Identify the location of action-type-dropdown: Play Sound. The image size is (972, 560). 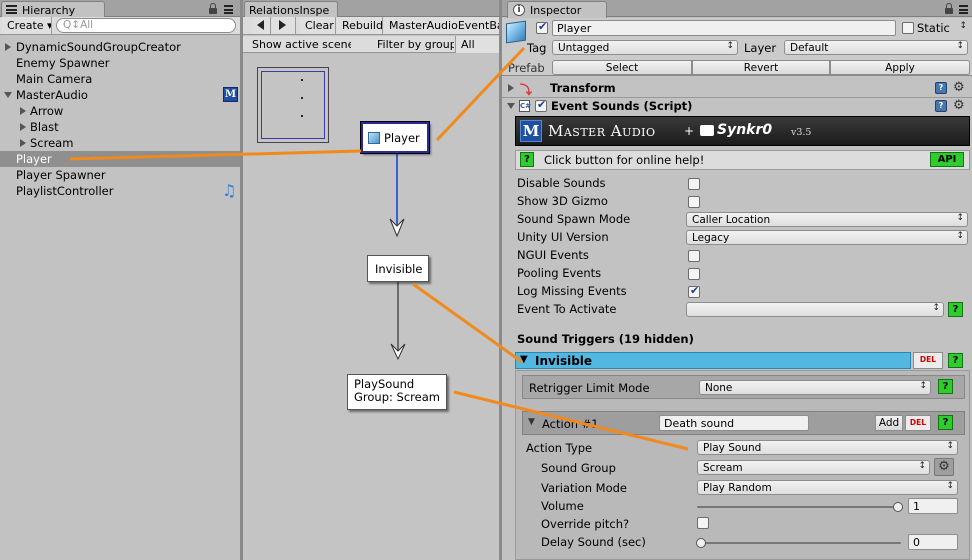
(827, 447).